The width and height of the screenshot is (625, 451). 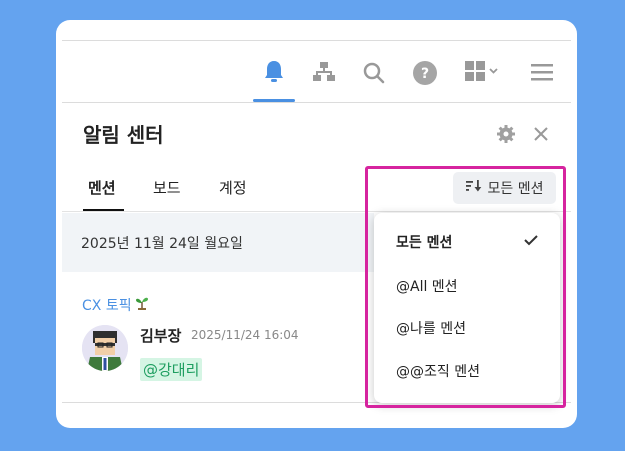 I want to click on date-header-text: 2025년 11월 24일 월요일, so click(x=162, y=243).